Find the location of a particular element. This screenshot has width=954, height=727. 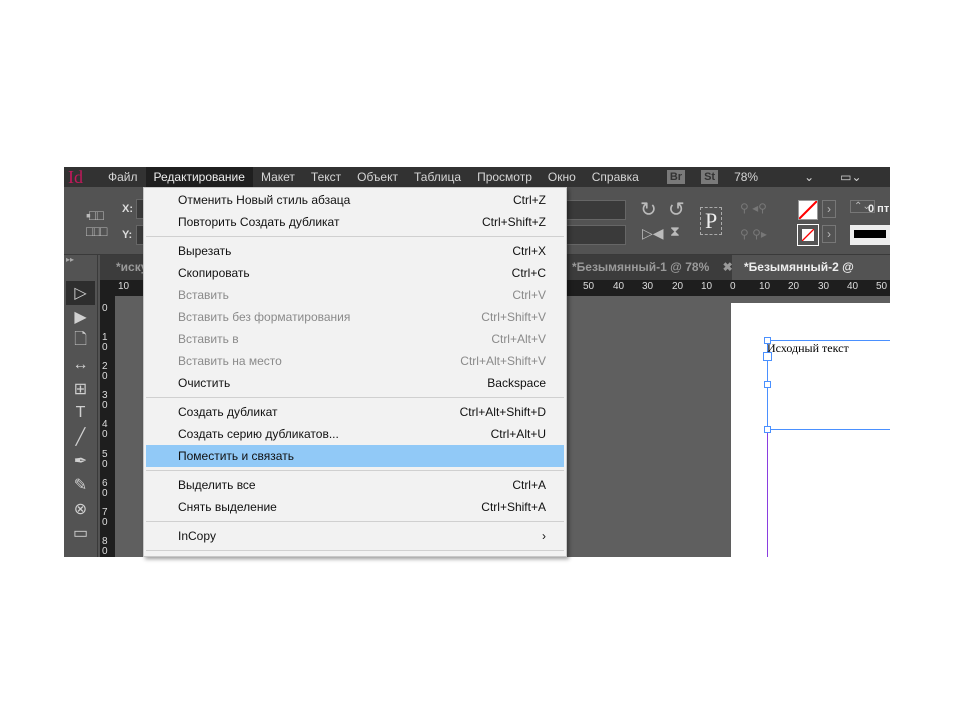

menu-item: Выделить все Ctrl+A is located at coordinates (355, 485).